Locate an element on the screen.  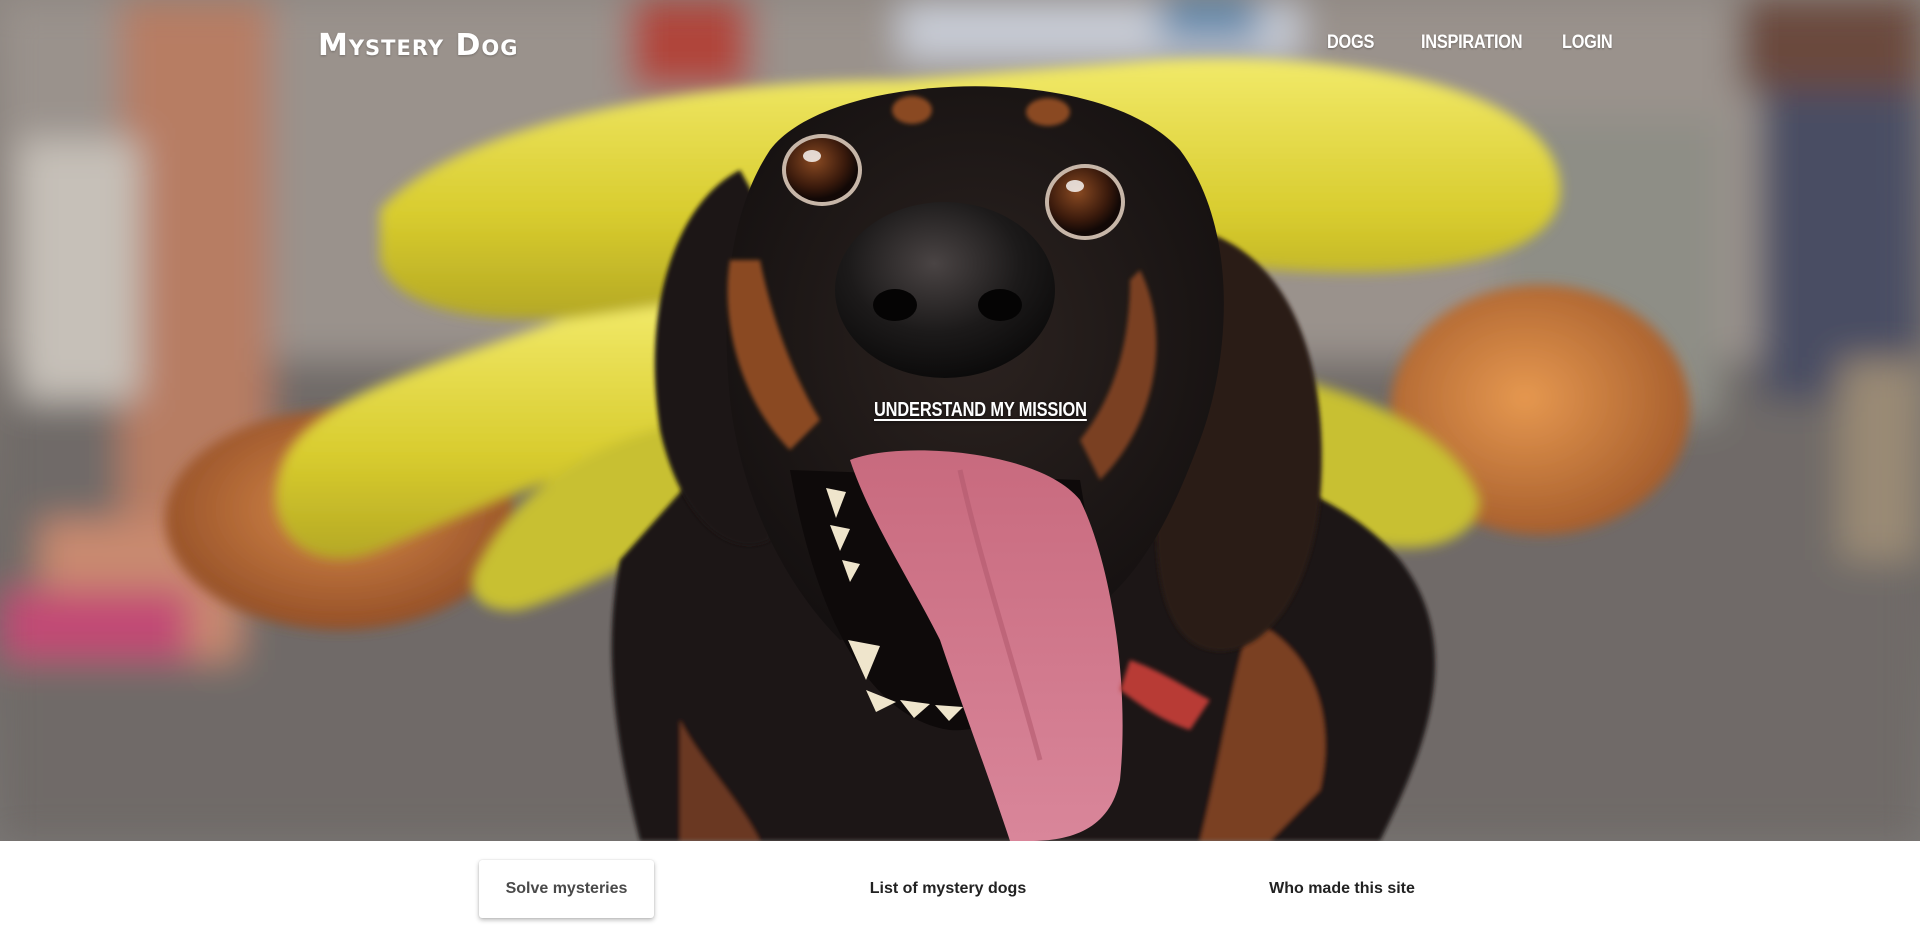
nav-link-inspiration: INSPIRATION is located at coordinates (1472, 43).